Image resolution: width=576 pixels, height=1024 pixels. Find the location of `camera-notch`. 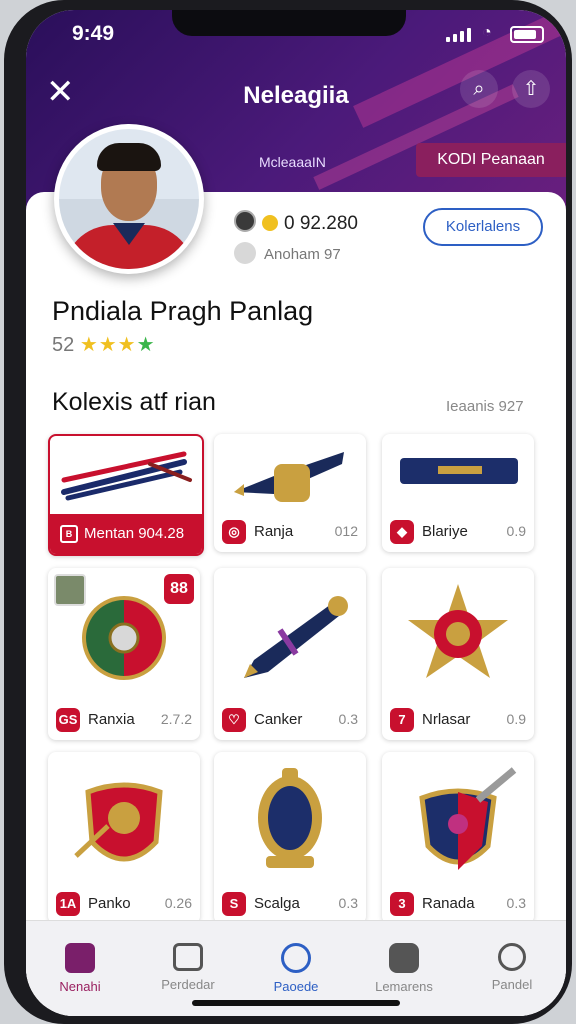

camera-notch is located at coordinates (289, 23).